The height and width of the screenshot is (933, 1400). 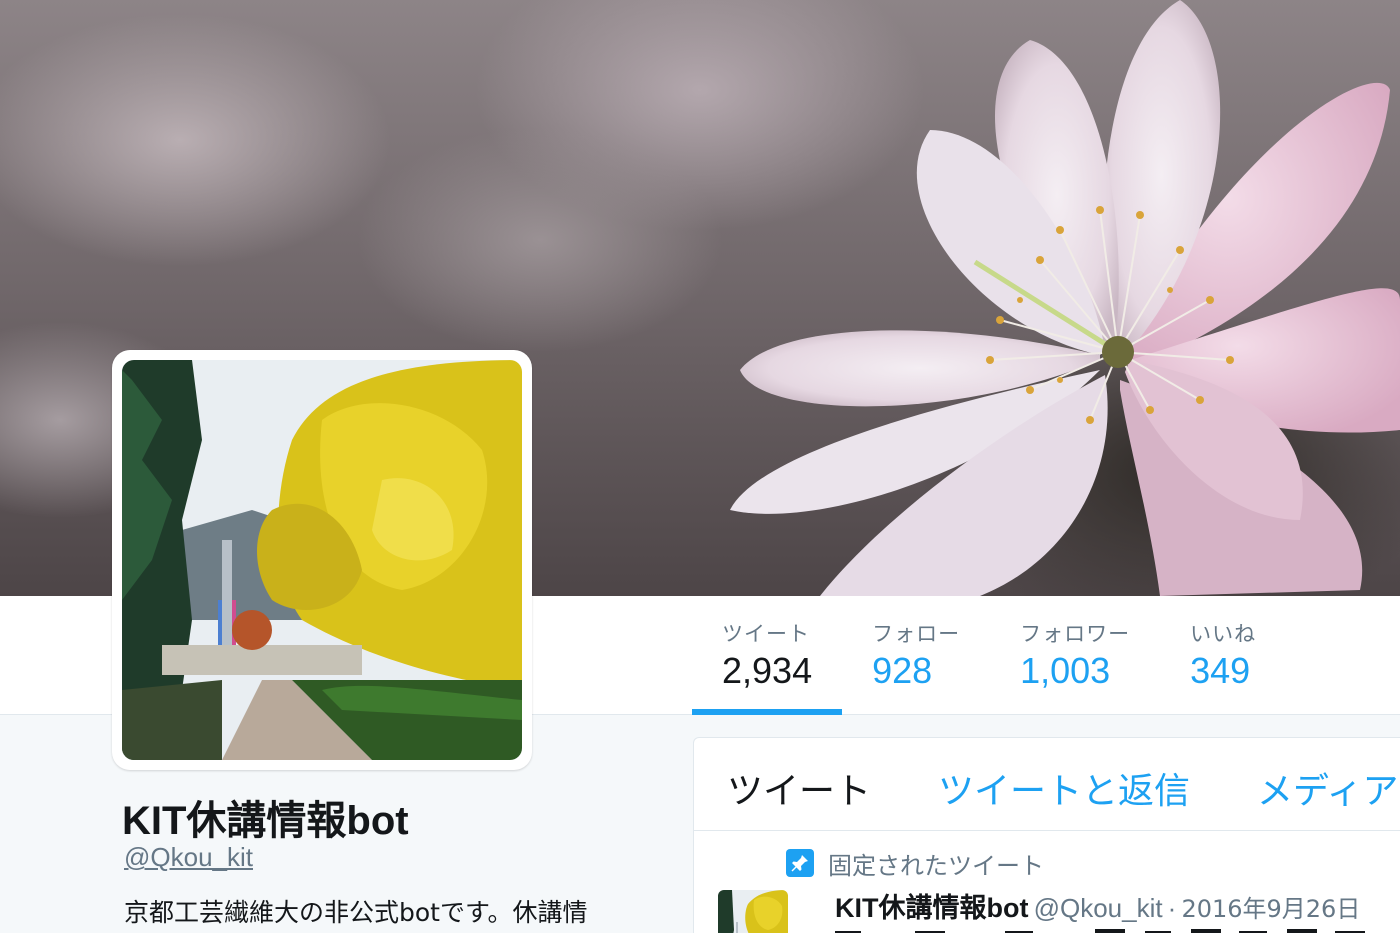 I want to click on tweet-date-link: 2016年9月26日, so click(x=1270, y=909).